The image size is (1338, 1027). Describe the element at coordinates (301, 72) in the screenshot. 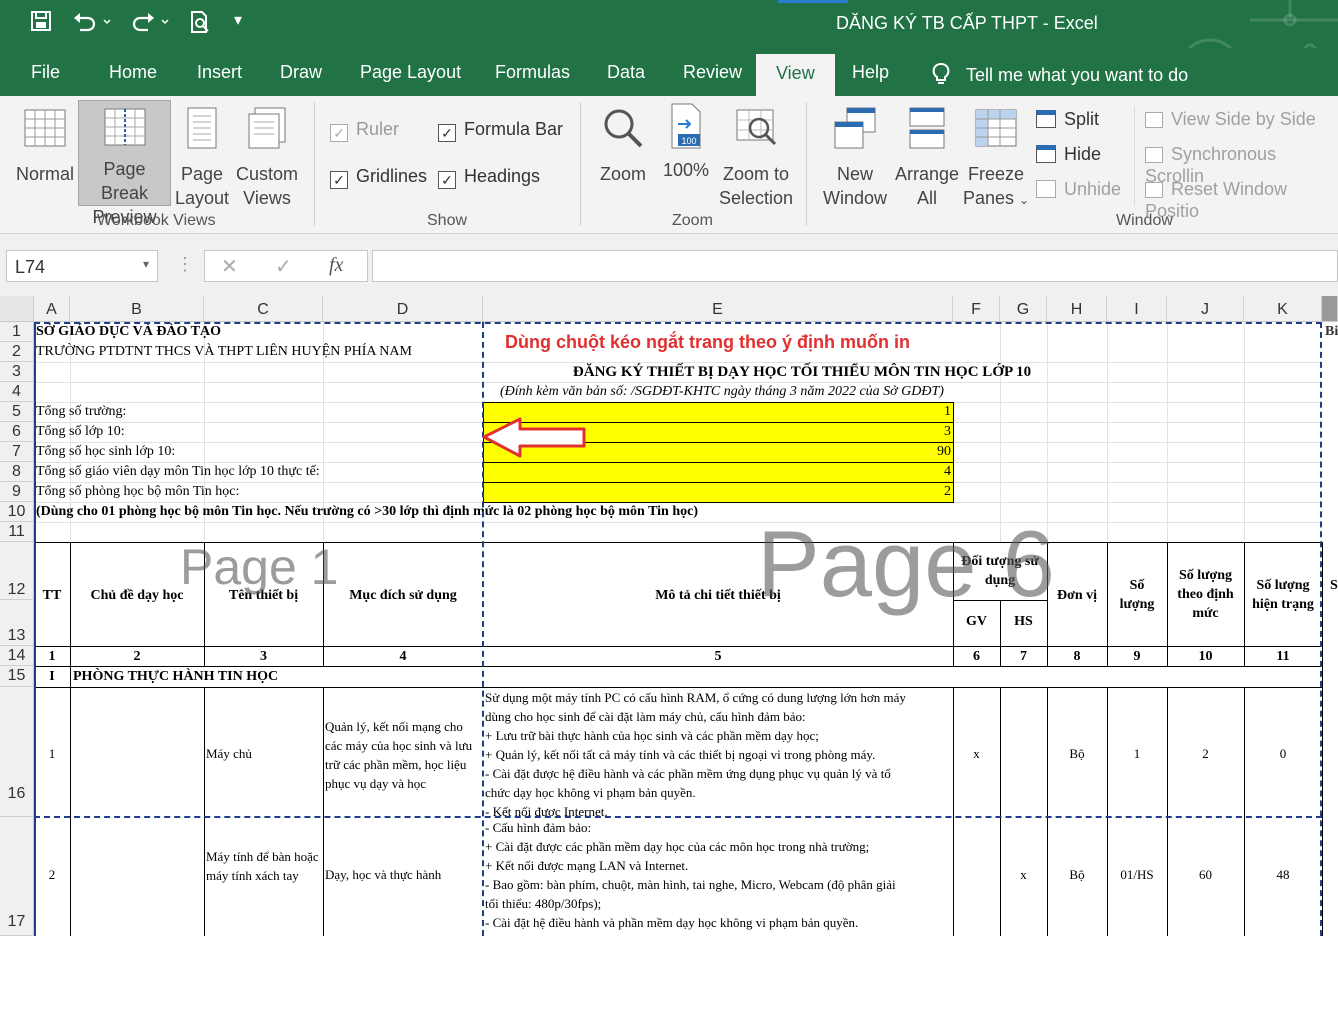

I see `tab-draw: Draw` at that location.